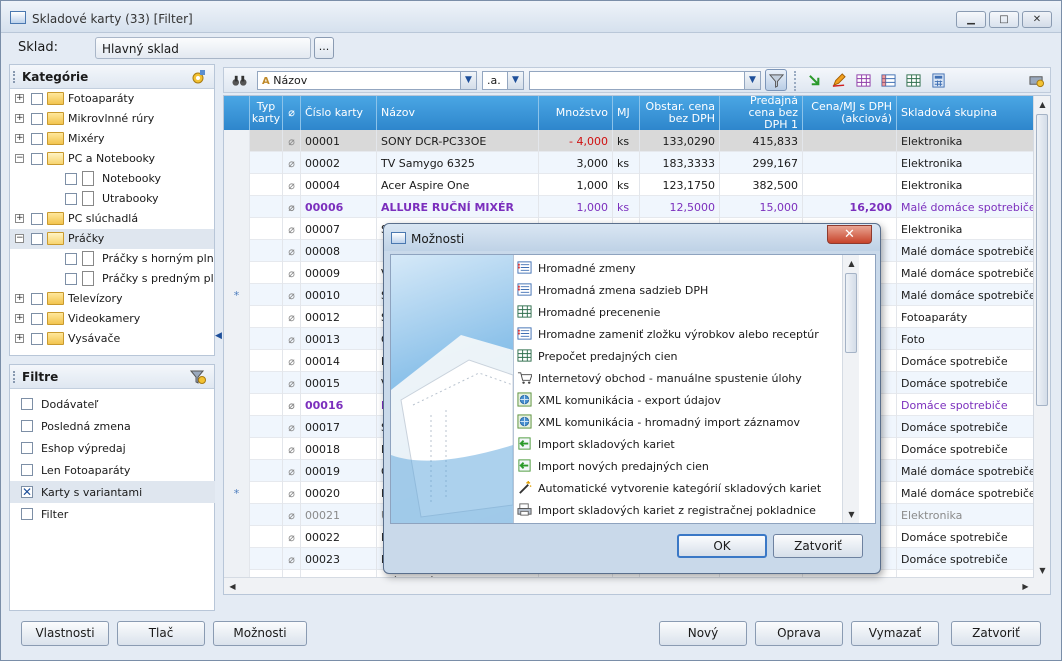 Image resolution: width=1062 pixels, height=661 pixels. I want to click on tree-item: + Vysávače, so click(112, 339).